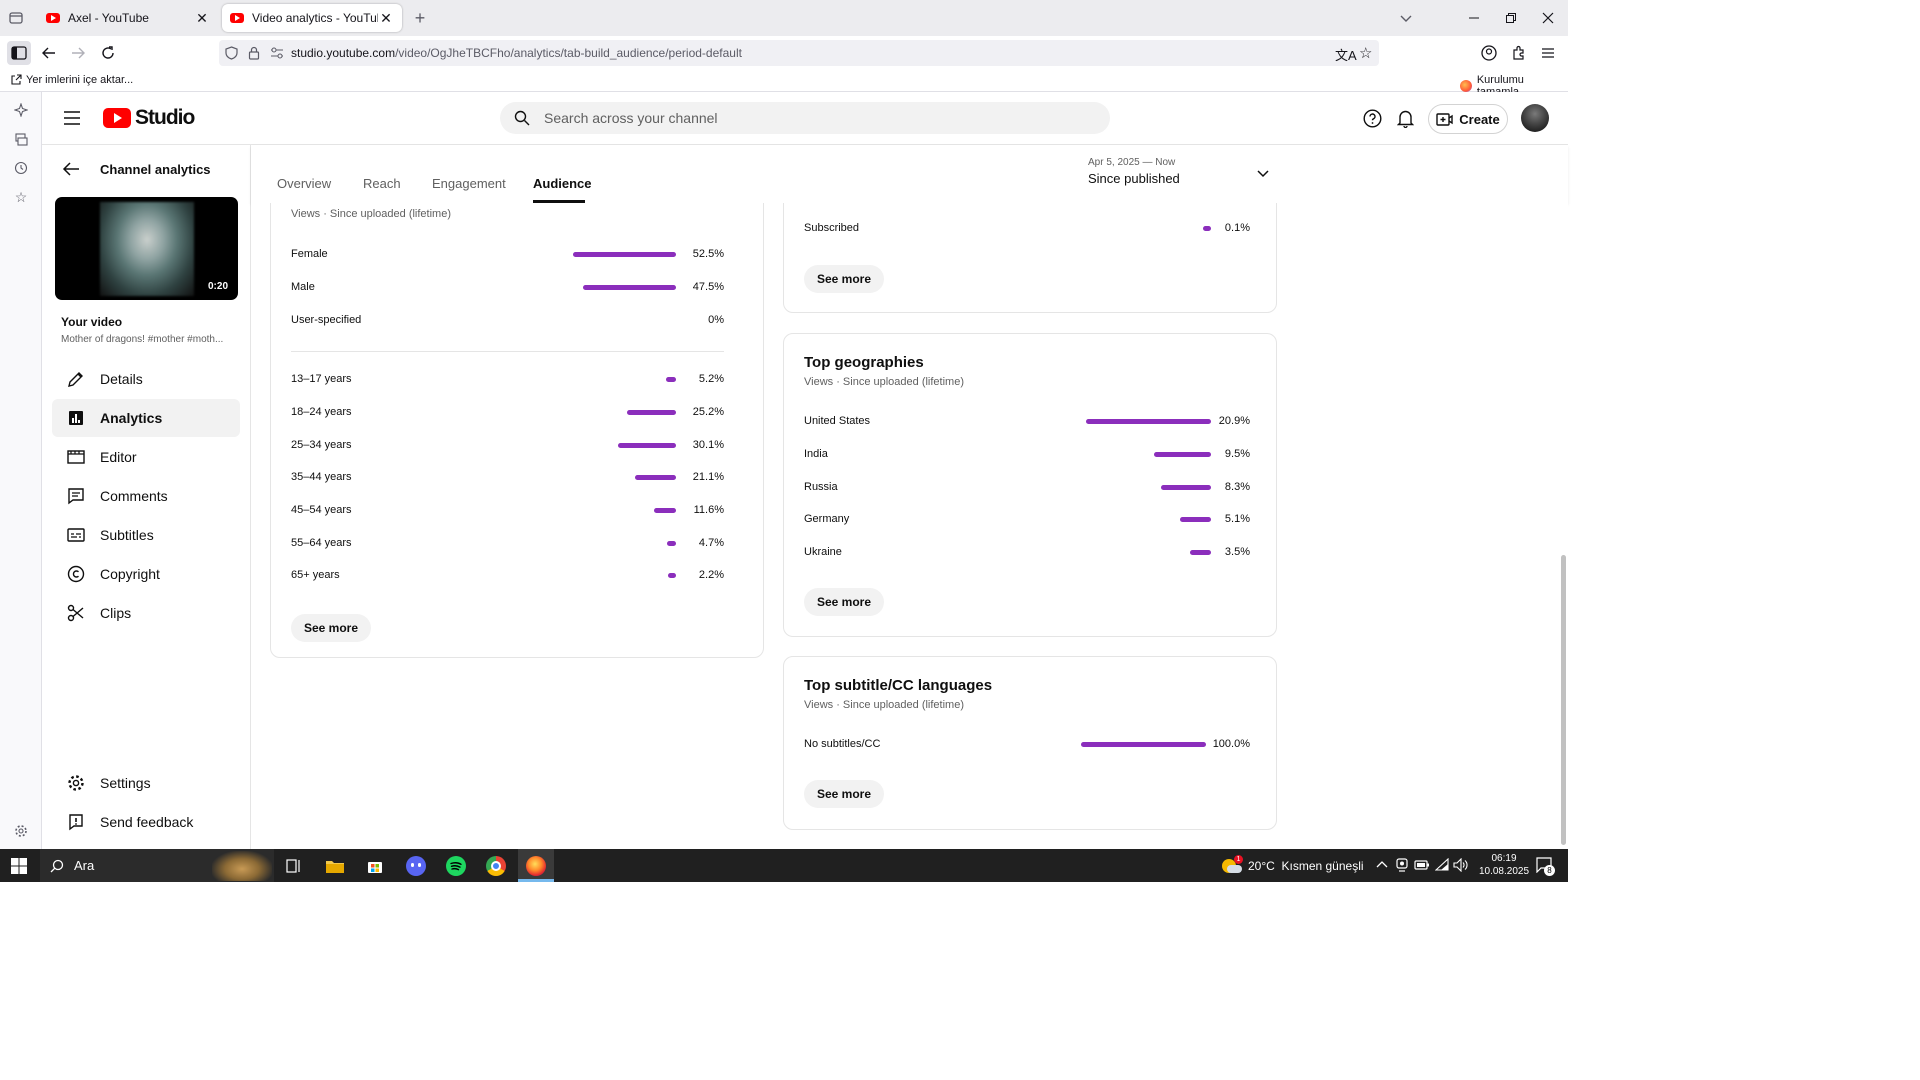 The width and height of the screenshot is (1920, 1080). Describe the element at coordinates (416, 866) in the screenshot. I see `discord-icon` at that location.